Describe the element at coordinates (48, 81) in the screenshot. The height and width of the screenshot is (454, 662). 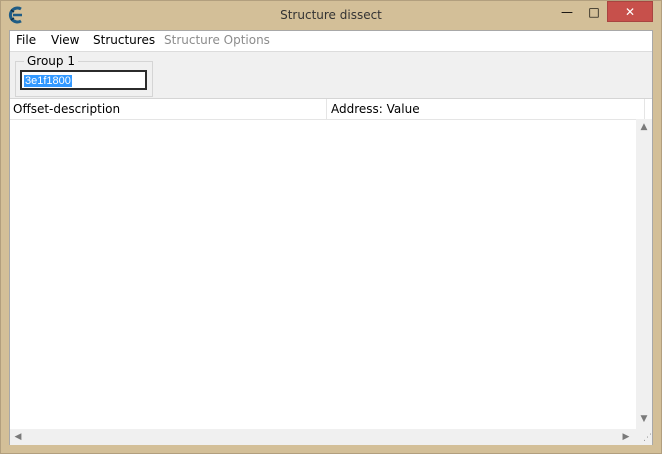
I see `address-value: 3e1f1800` at that location.